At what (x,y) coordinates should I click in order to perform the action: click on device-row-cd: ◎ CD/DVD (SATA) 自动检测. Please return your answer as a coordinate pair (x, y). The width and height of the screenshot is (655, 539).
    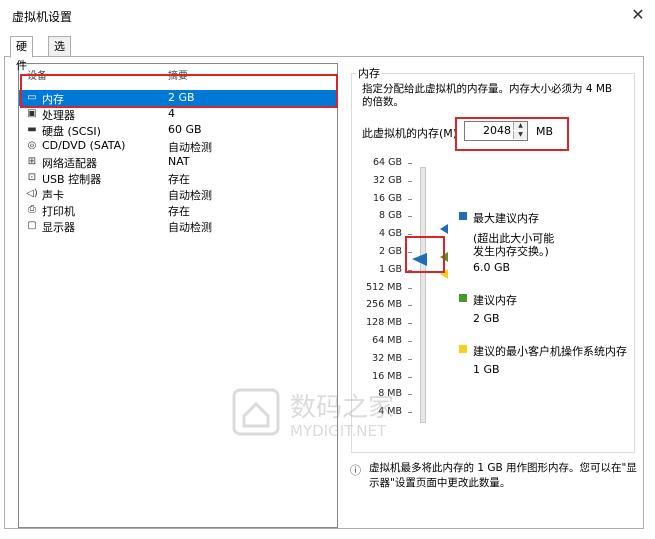
    Looking at the image, I should click on (178, 146).